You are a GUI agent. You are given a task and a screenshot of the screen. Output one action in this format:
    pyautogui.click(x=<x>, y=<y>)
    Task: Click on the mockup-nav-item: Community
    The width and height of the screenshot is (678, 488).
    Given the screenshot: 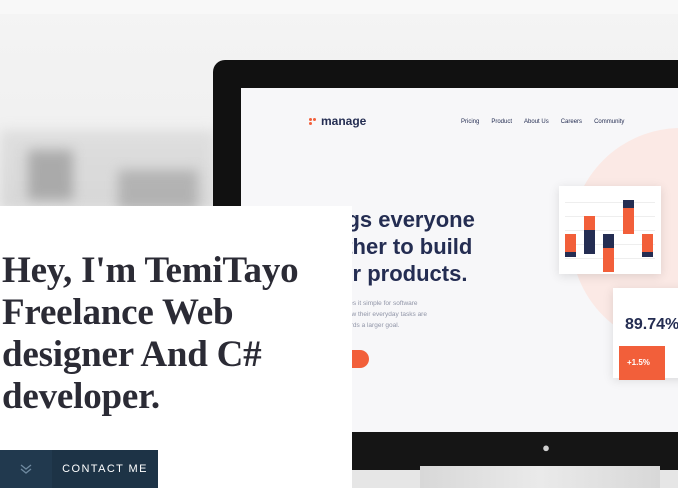 What is the action you would take?
    pyautogui.click(x=609, y=122)
    